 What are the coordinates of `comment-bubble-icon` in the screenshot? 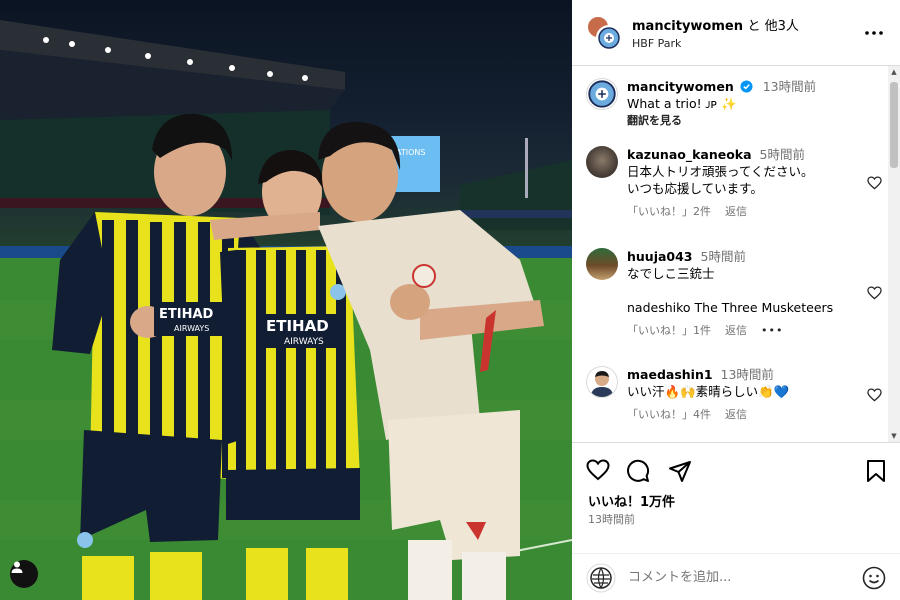 It's located at (638, 471).